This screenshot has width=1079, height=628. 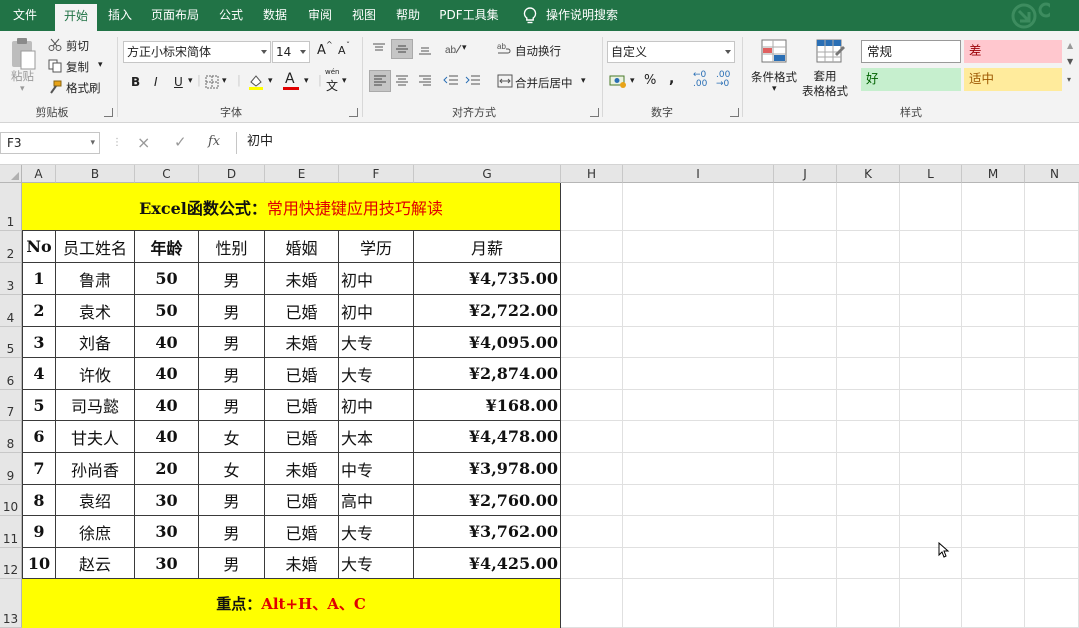 I want to click on conditional-dropdown-arrow-icon: ▾, so click(x=774, y=89).